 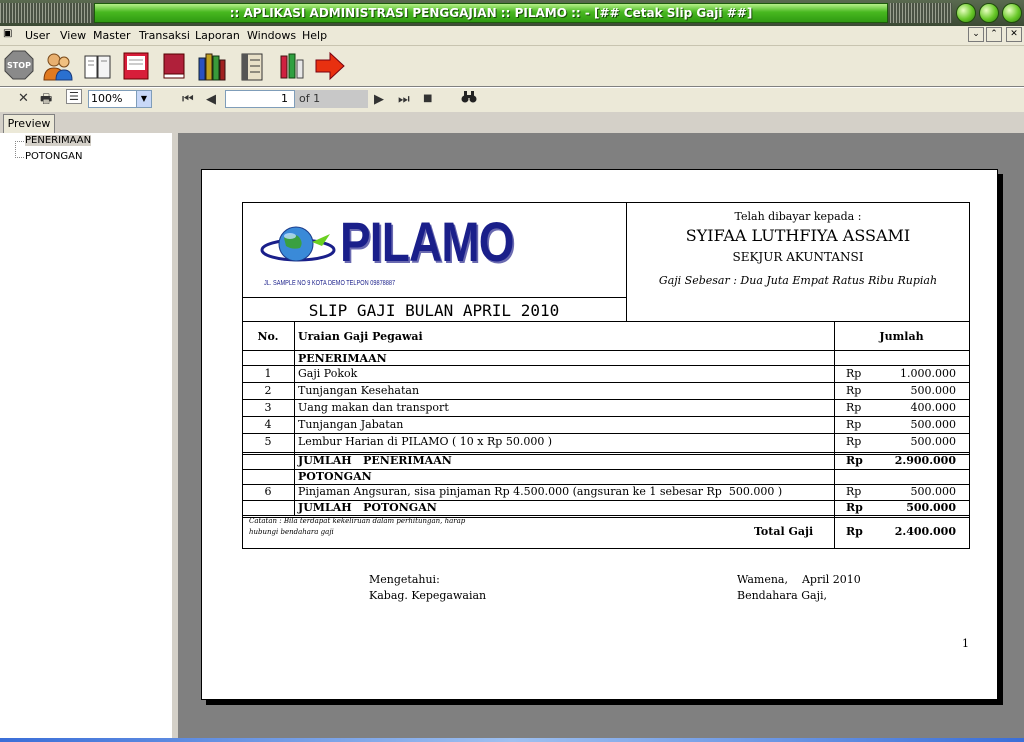 What do you see at coordinates (53, 156) in the screenshot?
I see `tree-node-potongan: POTONGAN` at bounding box center [53, 156].